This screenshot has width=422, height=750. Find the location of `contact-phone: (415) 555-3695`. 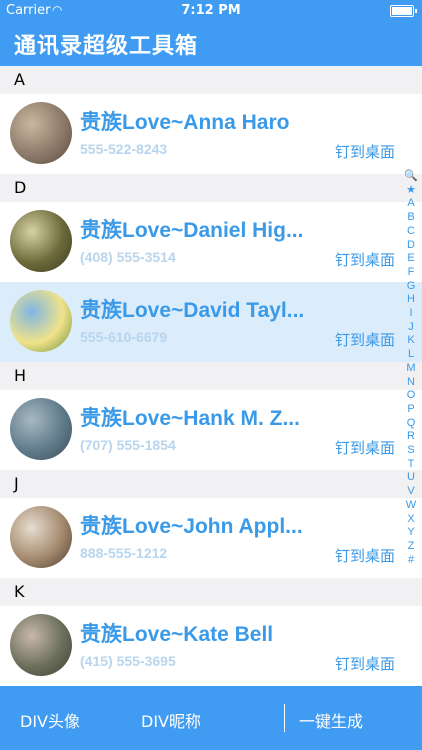

contact-phone: (415) 555-3695 is located at coordinates (128, 661).